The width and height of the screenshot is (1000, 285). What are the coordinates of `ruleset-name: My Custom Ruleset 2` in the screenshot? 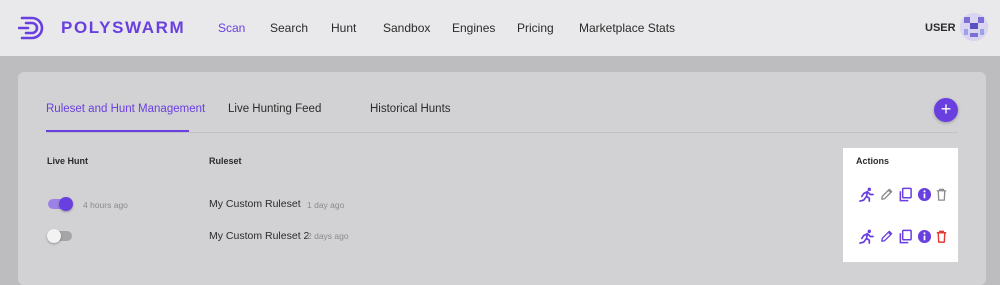 It's located at (259, 236).